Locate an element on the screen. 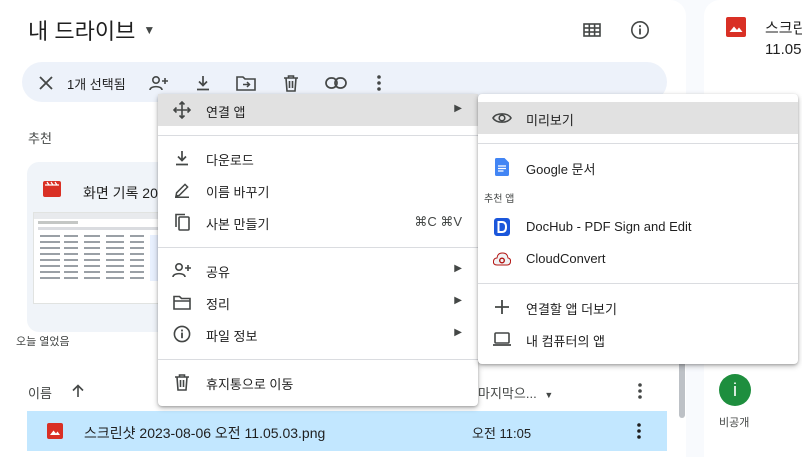  eye-icon is located at coordinates (502, 118).